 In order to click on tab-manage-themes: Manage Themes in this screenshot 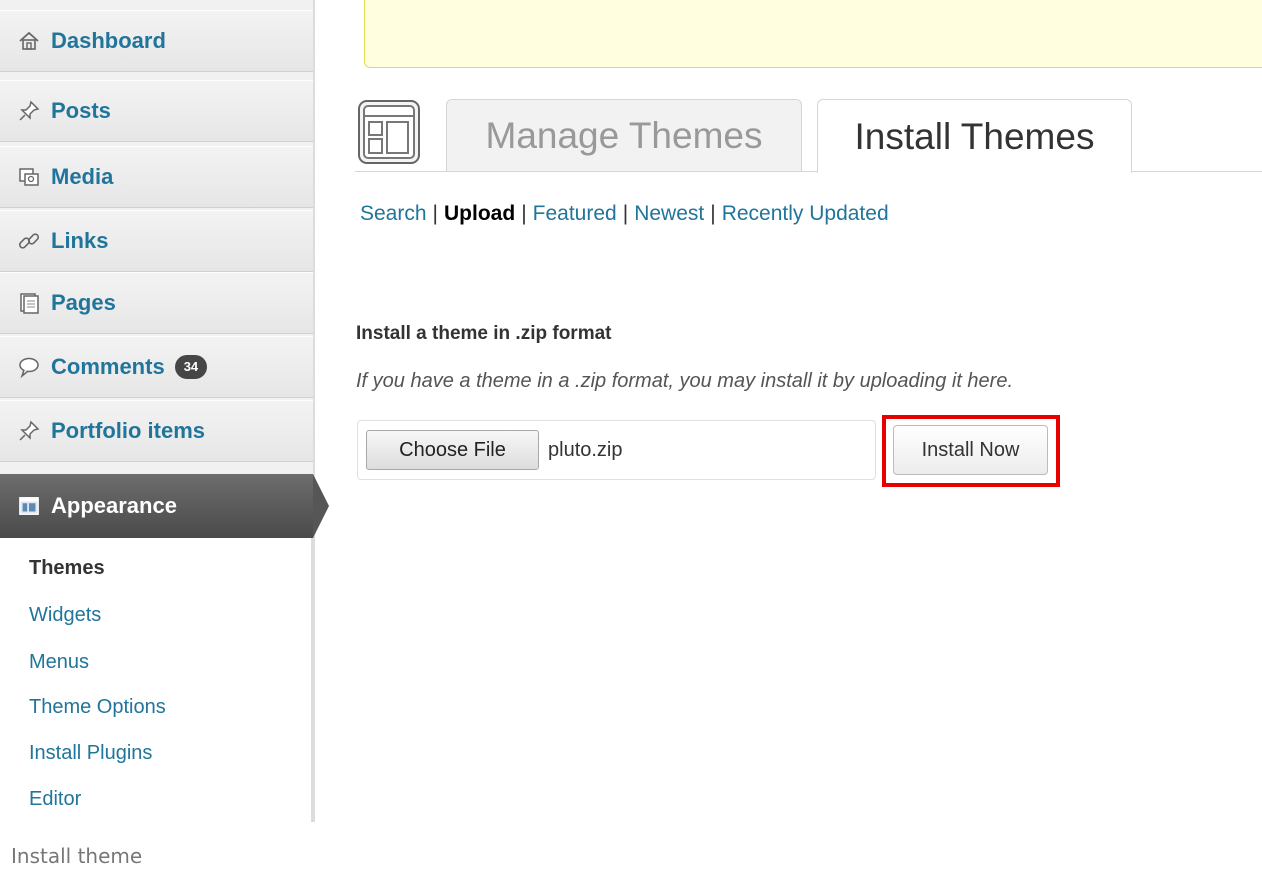, I will do `click(624, 135)`.